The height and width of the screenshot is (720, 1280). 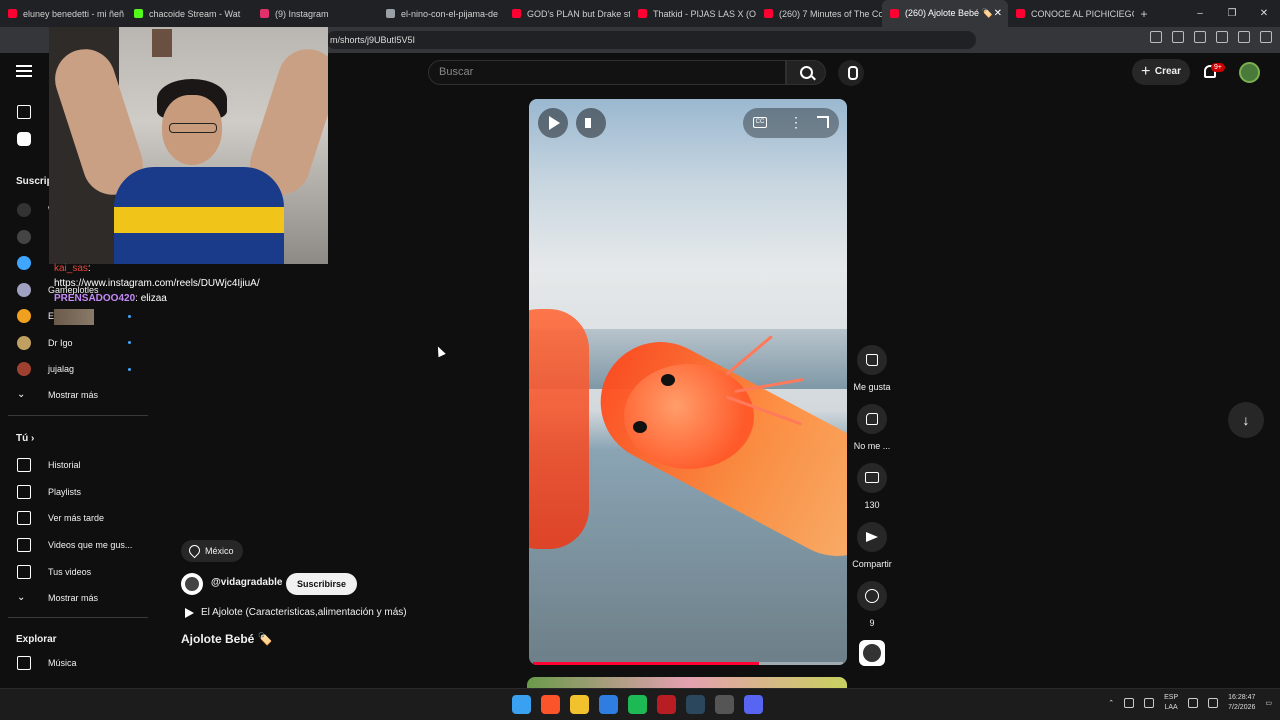 What do you see at coordinates (607, 72) in the screenshot?
I see `search-input: Buscar` at bounding box center [607, 72].